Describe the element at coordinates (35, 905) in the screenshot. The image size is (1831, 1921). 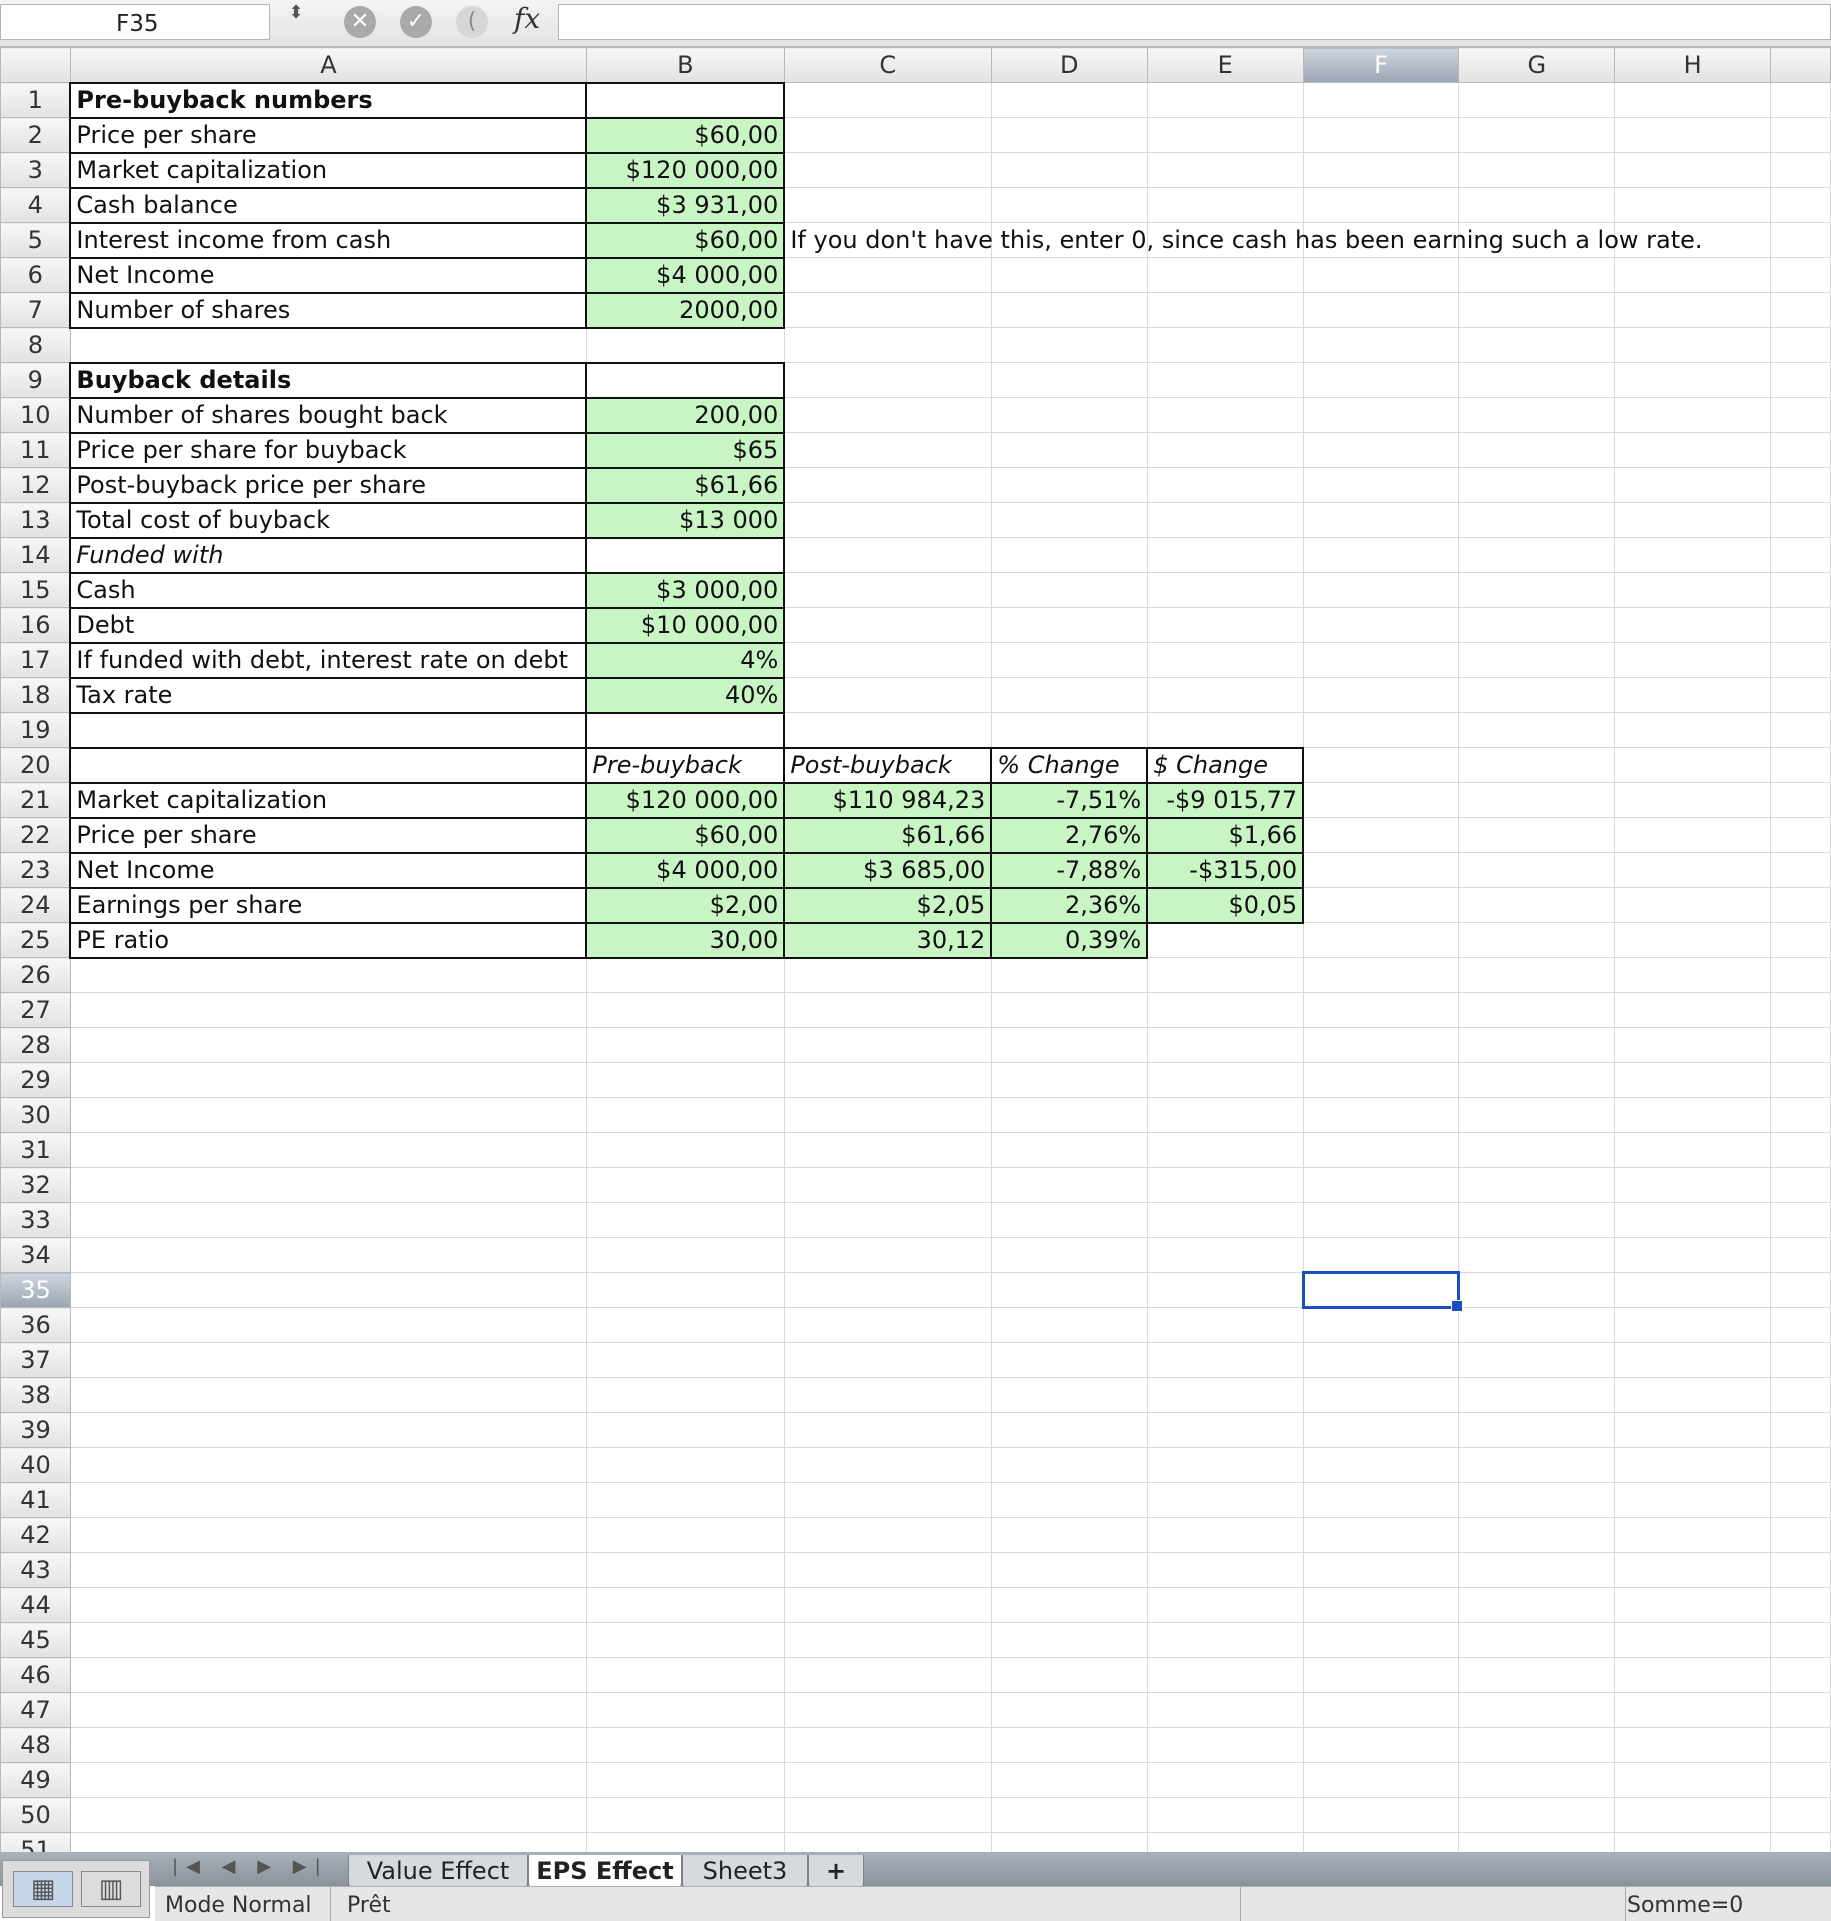
I see `row-header: 24` at that location.